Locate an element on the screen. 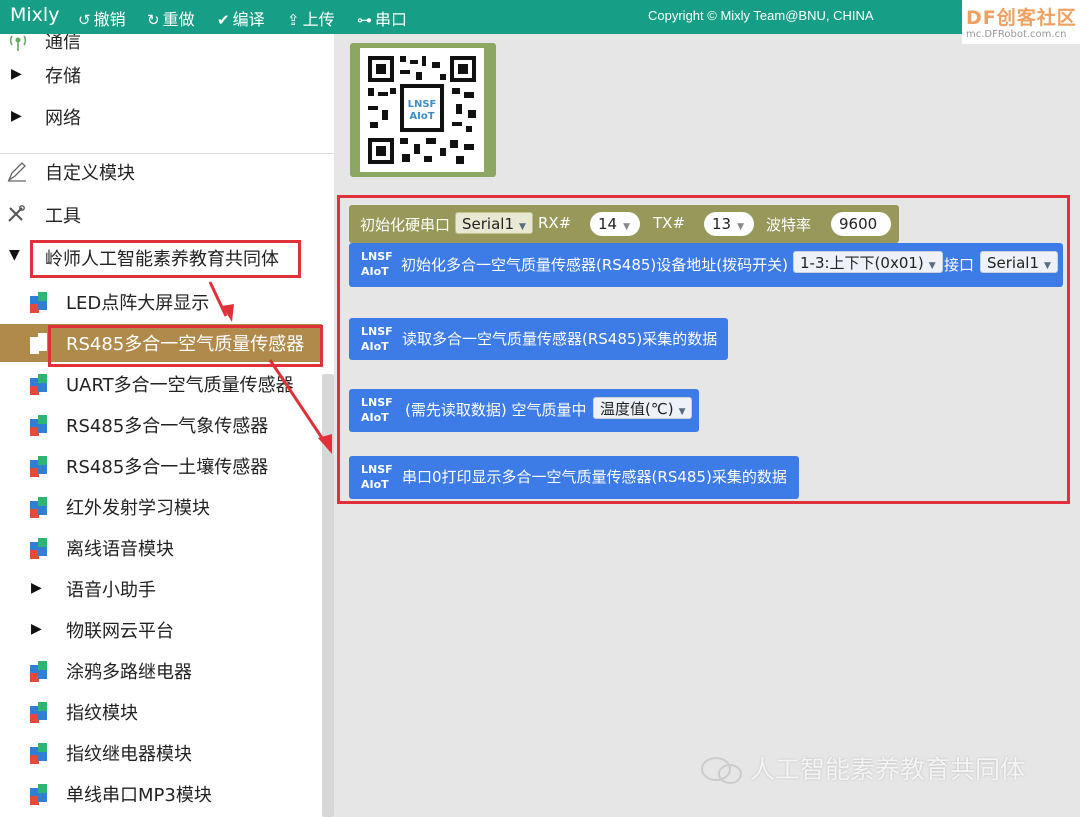  sidebar-item-fingerprint-relay: 指纹继电器模块 is located at coordinates (160, 753).